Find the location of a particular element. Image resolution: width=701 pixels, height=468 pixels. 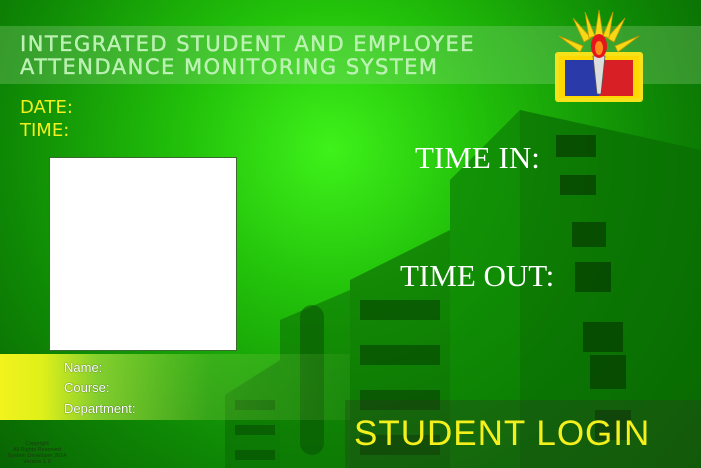

copyright-line4: Version 1.0 is located at coordinates (37, 462).